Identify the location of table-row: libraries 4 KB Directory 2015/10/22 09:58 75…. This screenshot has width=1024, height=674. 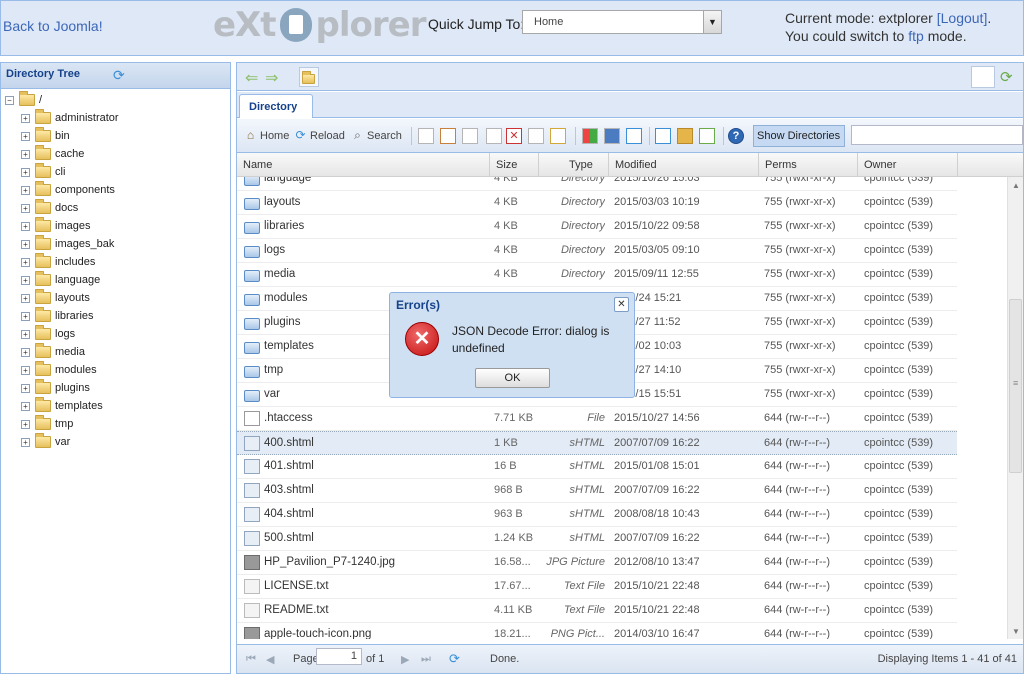
(597, 227).